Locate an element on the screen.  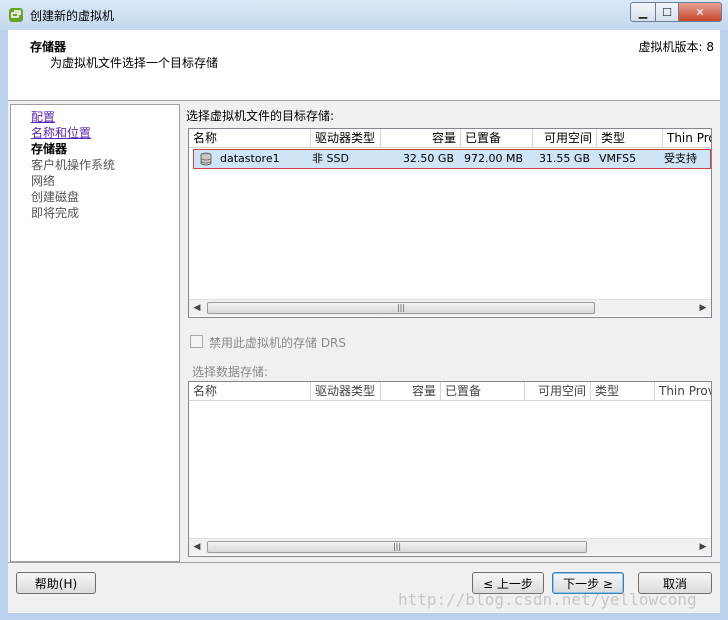
step-create-disk: 创建磁盘 is located at coordinates (55, 197).